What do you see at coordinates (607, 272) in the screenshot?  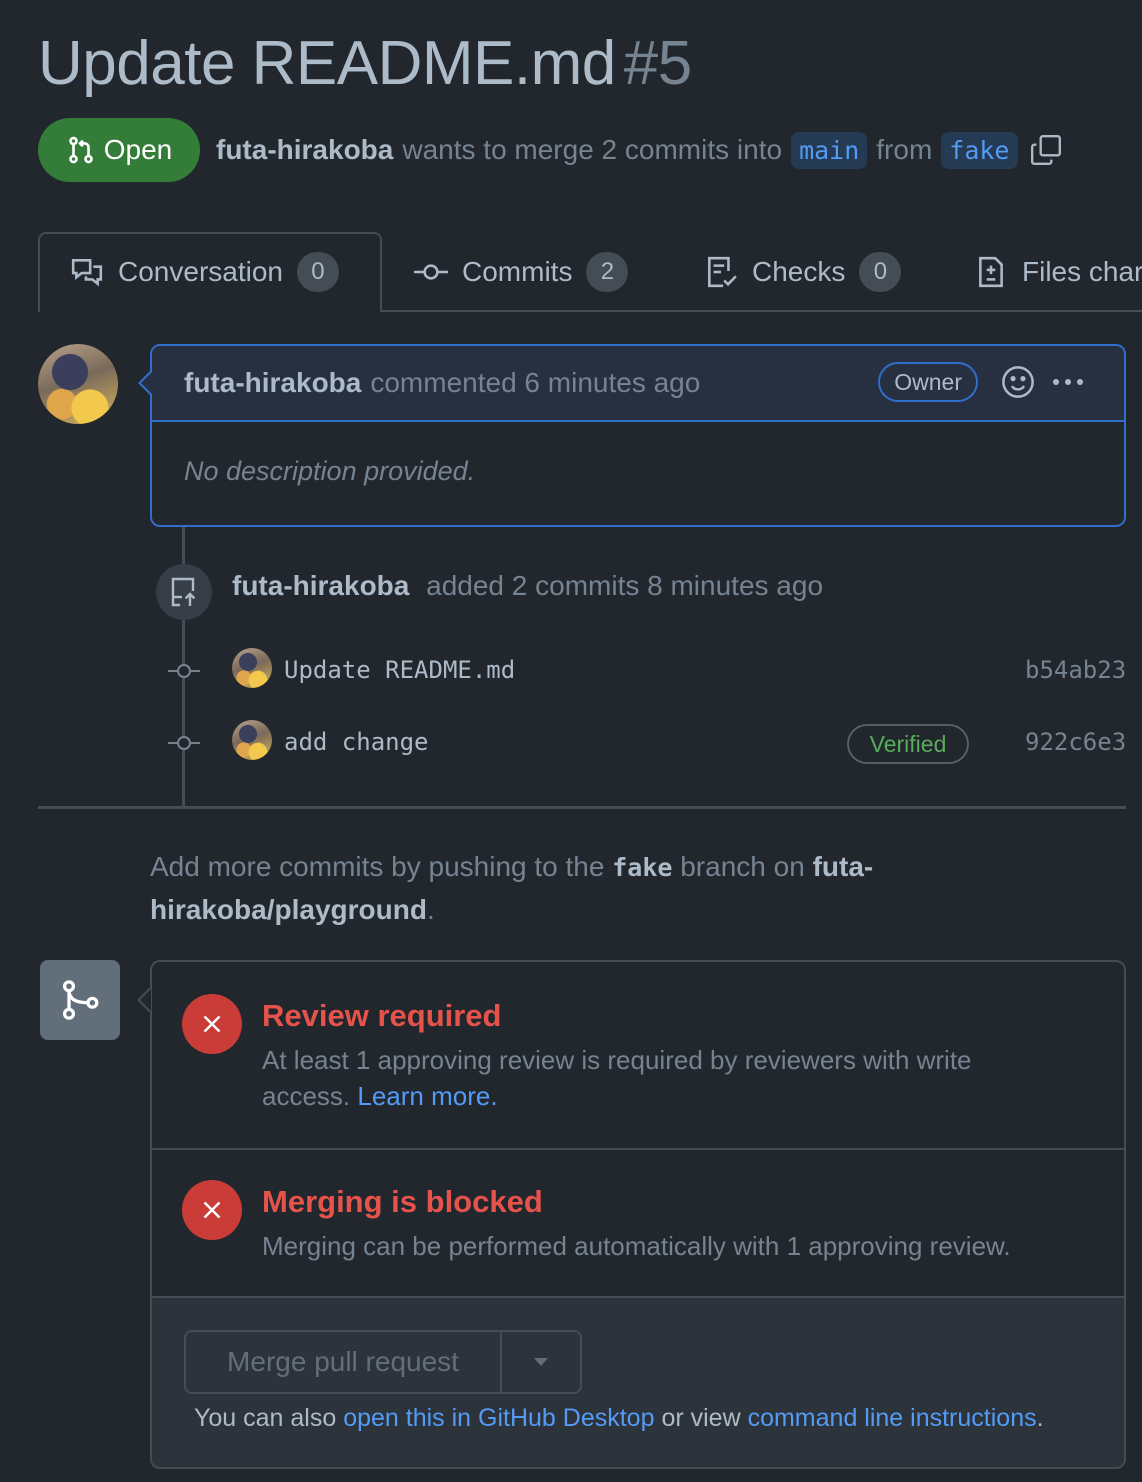 I see `tab-counter: 2` at bounding box center [607, 272].